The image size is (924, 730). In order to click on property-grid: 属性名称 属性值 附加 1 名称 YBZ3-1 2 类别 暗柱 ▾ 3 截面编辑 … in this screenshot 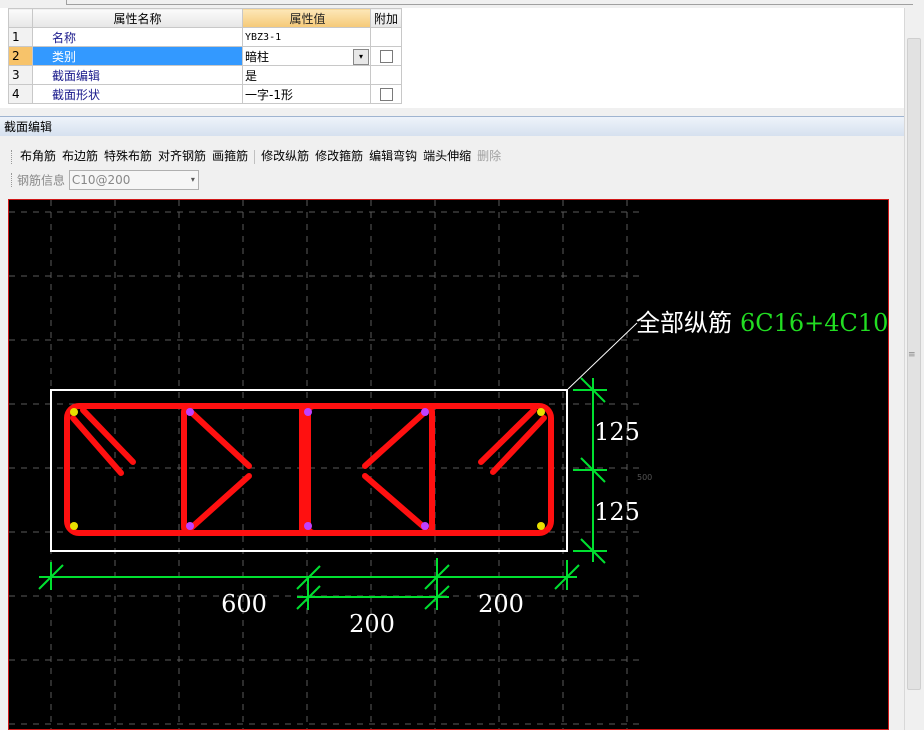, I will do `click(205, 56)`.